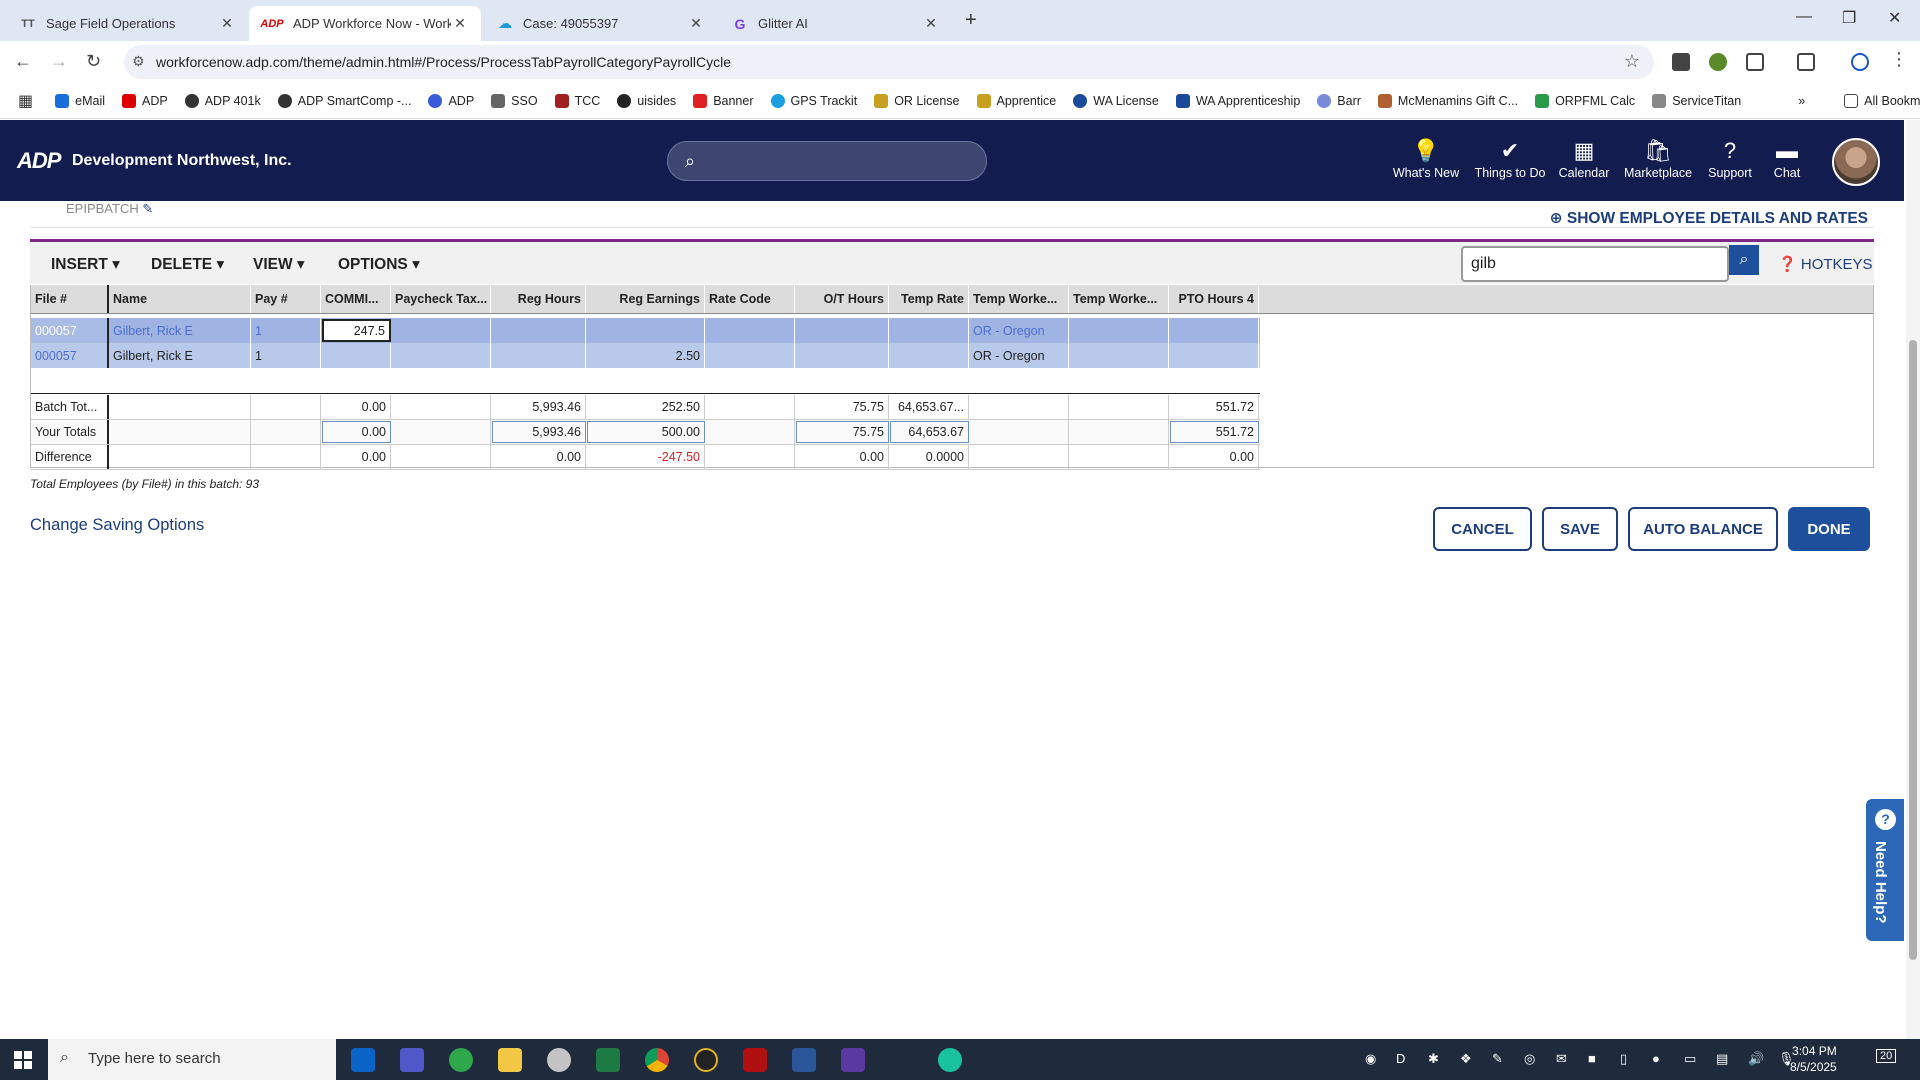 Image resolution: width=1920 pixels, height=1080 pixels. Describe the element at coordinates (145, 100) in the screenshot. I see `bookmark-item: ADP` at that location.